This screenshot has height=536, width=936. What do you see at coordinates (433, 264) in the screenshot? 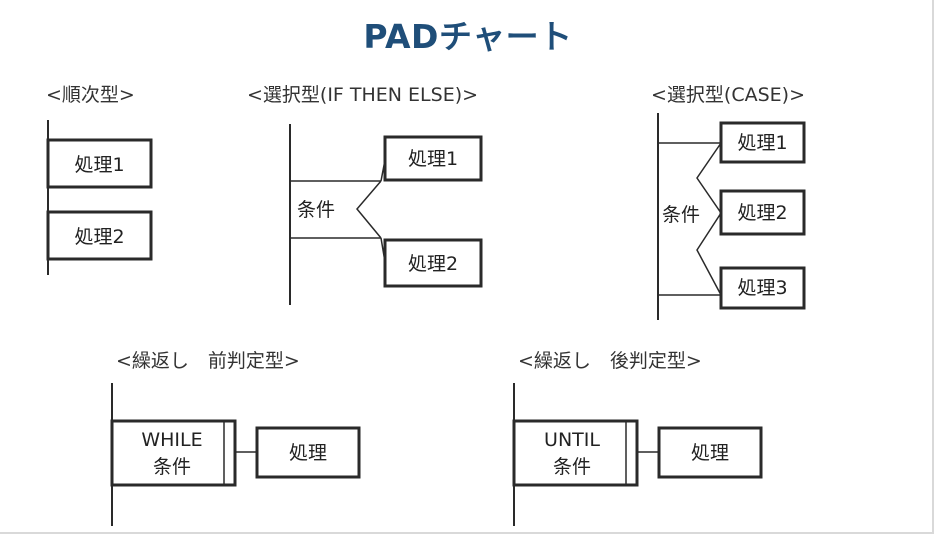
I see `if-box-2-label: 処理2` at bounding box center [433, 264].